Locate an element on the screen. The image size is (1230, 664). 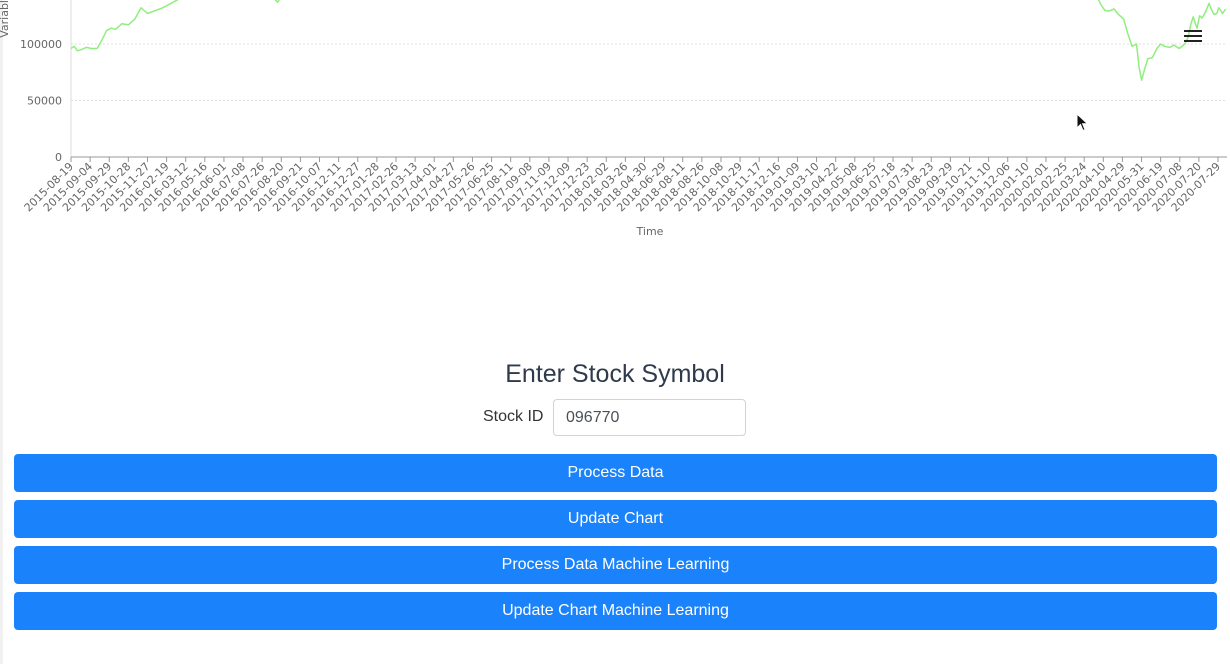
stock-id-label: Stock ID is located at coordinates (513, 416).